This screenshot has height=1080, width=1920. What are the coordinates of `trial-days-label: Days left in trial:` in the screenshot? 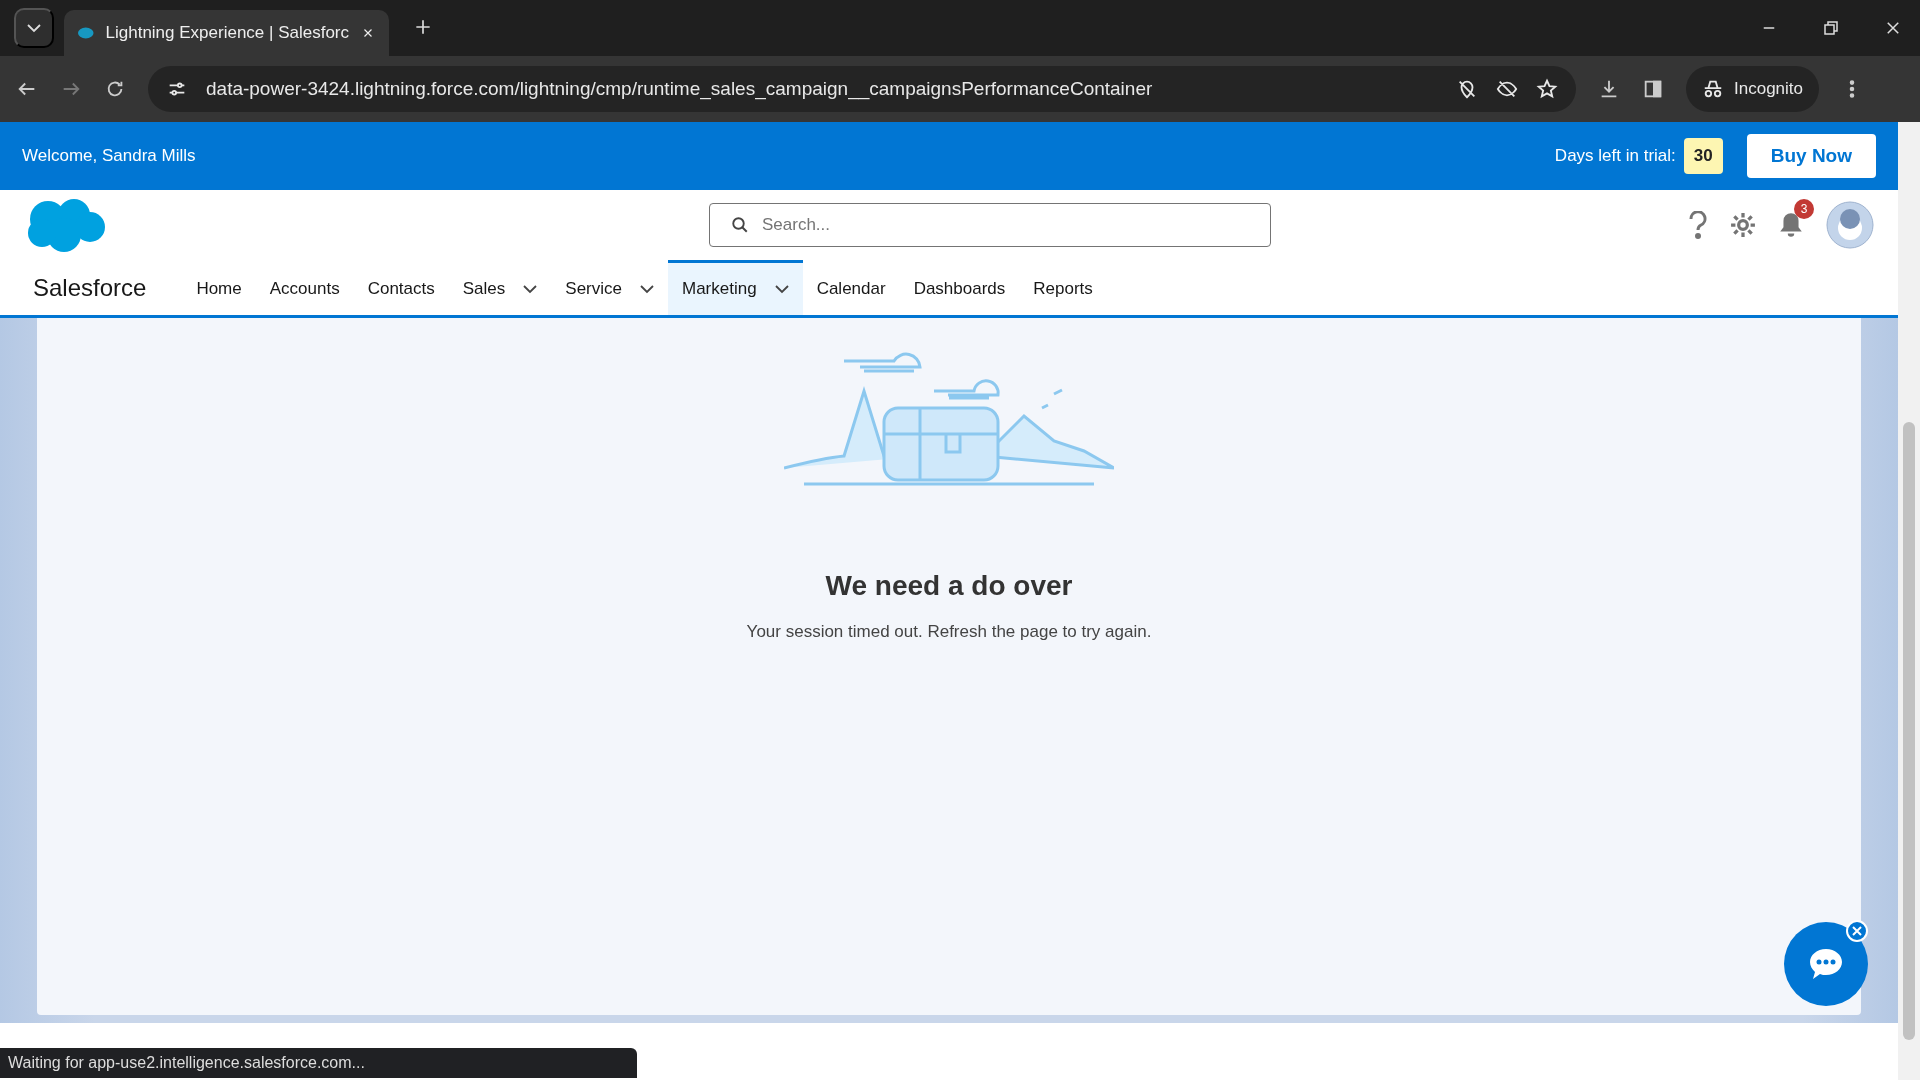 It's located at (1615, 156).